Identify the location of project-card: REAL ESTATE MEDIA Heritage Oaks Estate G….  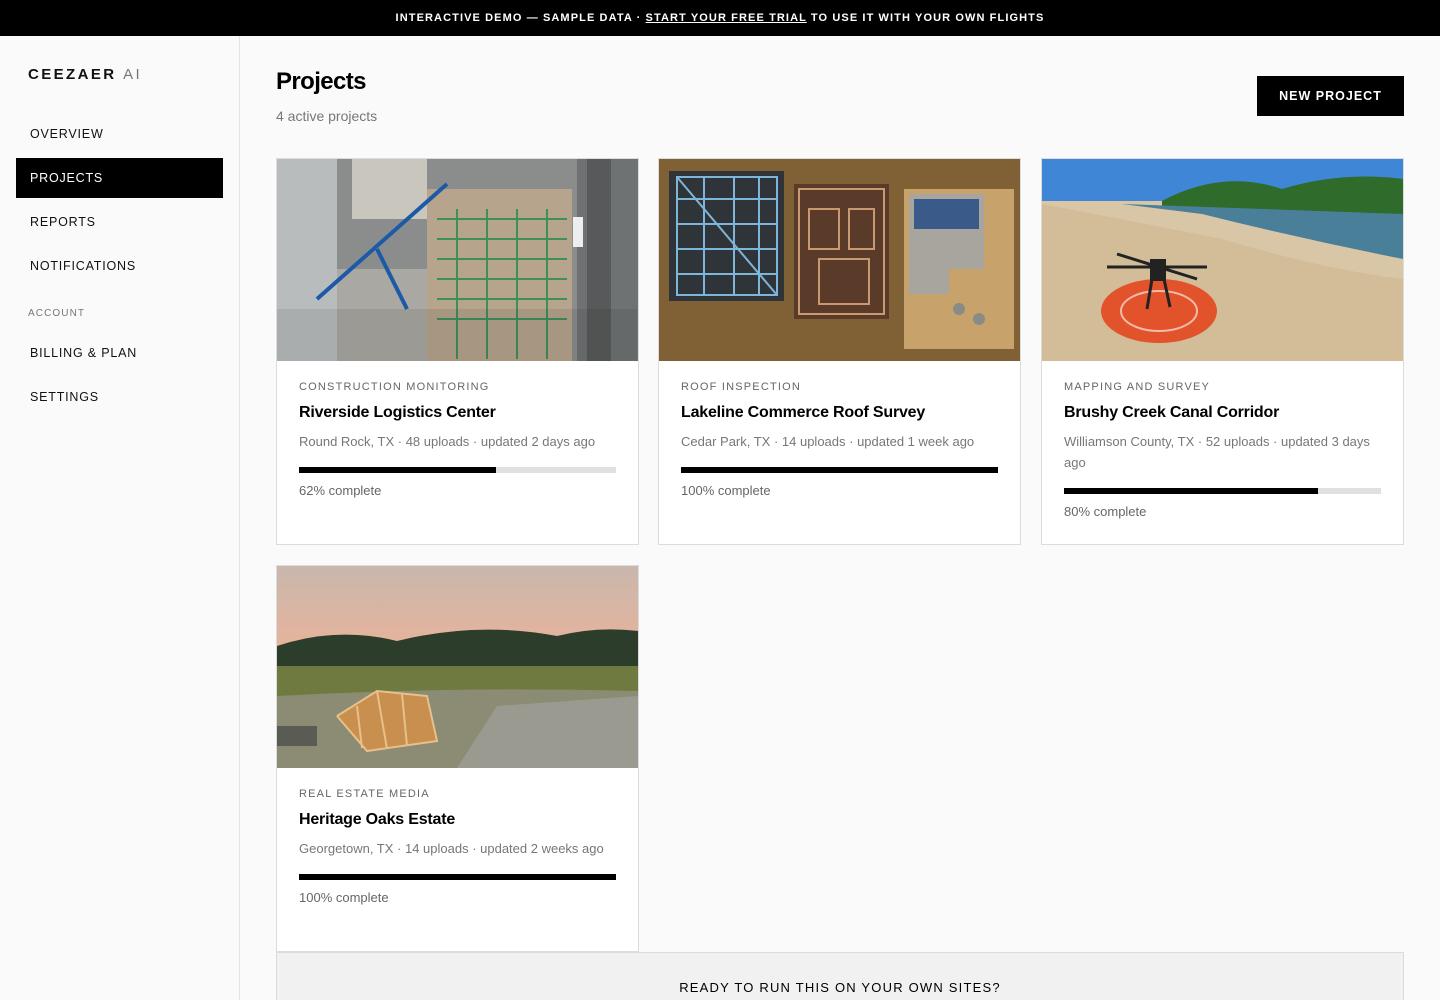
(457, 758).